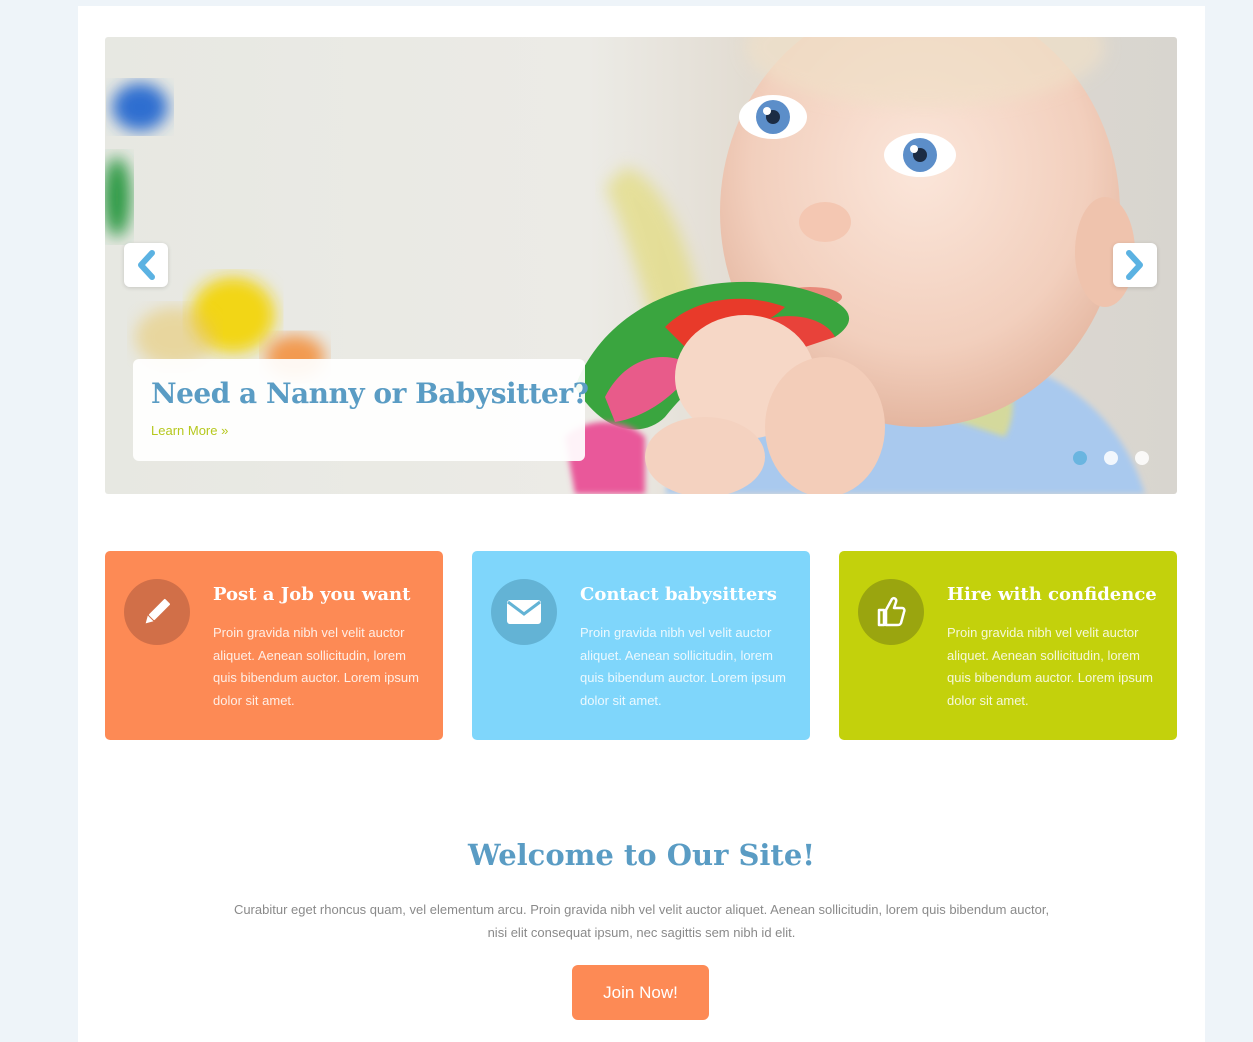 Image resolution: width=1253 pixels, height=1042 pixels. I want to click on slider-pagination, so click(1111, 458).